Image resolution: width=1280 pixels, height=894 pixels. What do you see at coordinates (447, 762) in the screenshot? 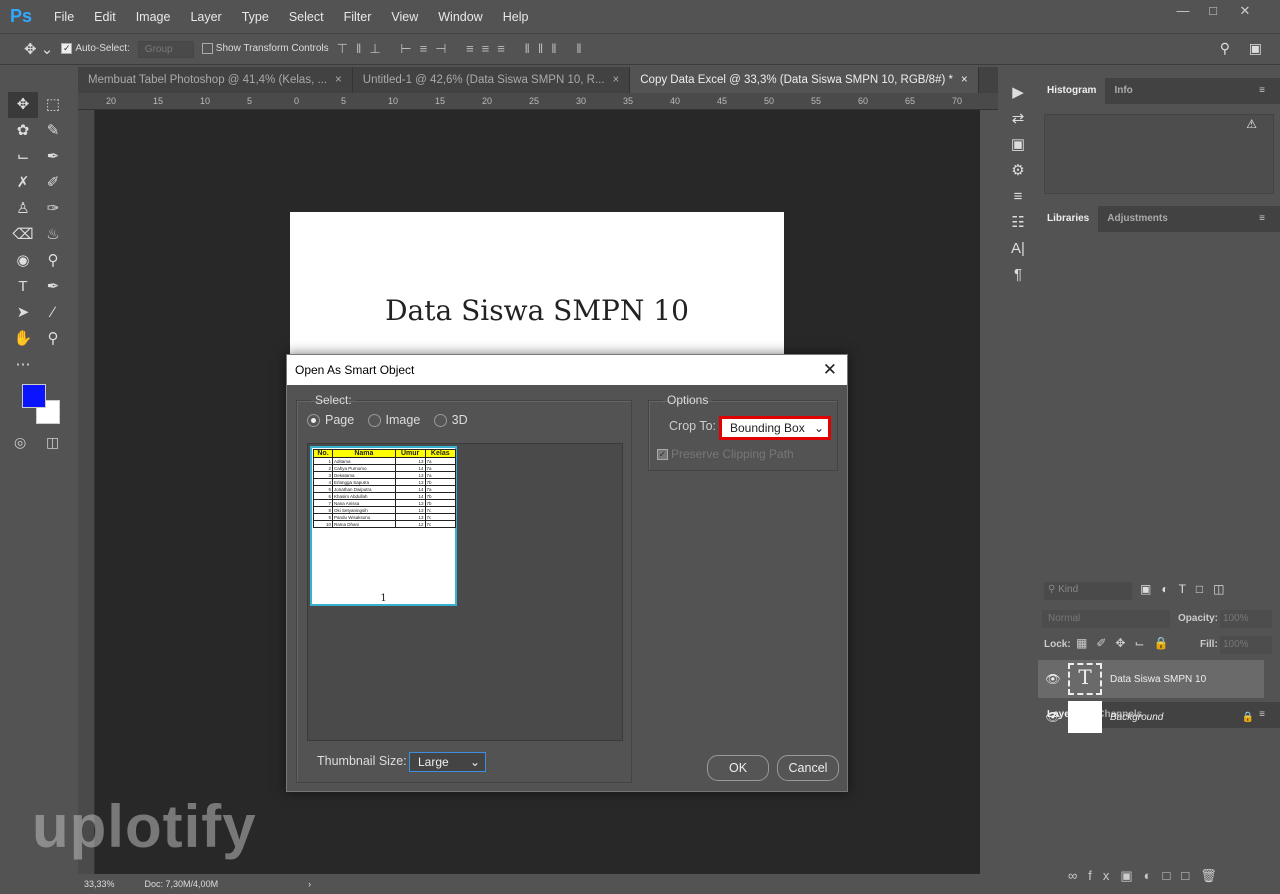
I see `thumbnail-size-select: Large ⌄` at bounding box center [447, 762].